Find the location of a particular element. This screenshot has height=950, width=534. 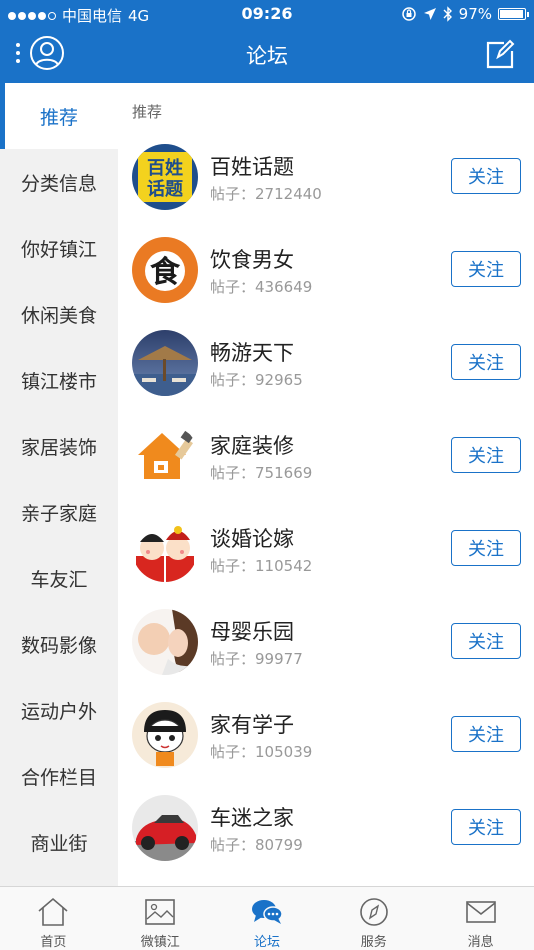

forum-name: 家庭装修 is located at coordinates (252, 446).